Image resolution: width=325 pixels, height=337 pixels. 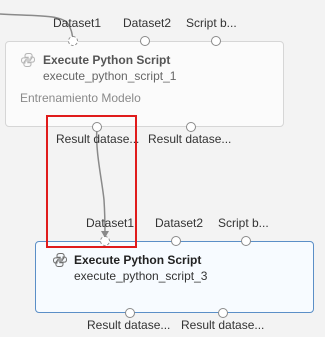 What do you see at coordinates (246, 241) in the screenshot?
I see `bottom-input-port-script-bundle` at bounding box center [246, 241].